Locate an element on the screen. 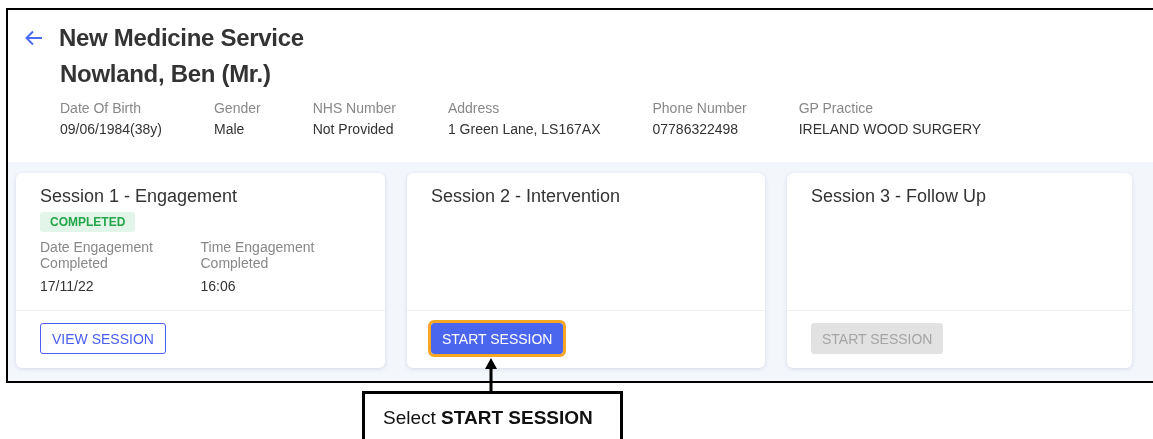 The width and height of the screenshot is (1153, 439). field-label: Phone Number is located at coordinates (699, 108).